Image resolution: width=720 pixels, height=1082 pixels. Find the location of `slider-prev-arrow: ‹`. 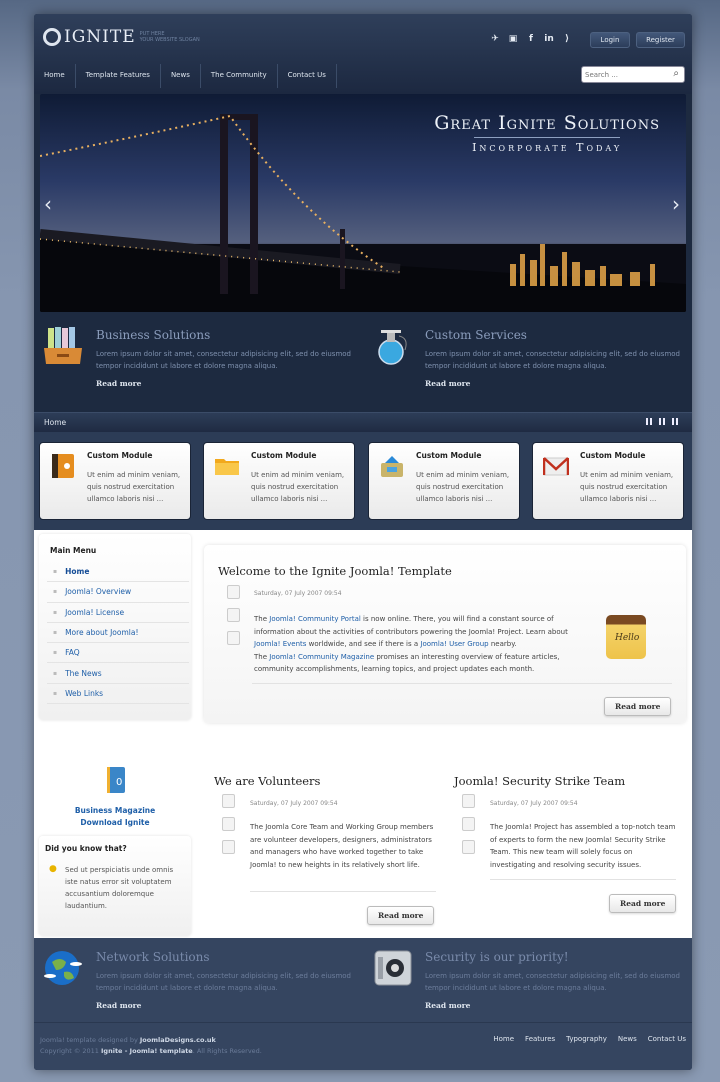

slider-prev-arrow: ‹ is located at coordinates (48, 204).